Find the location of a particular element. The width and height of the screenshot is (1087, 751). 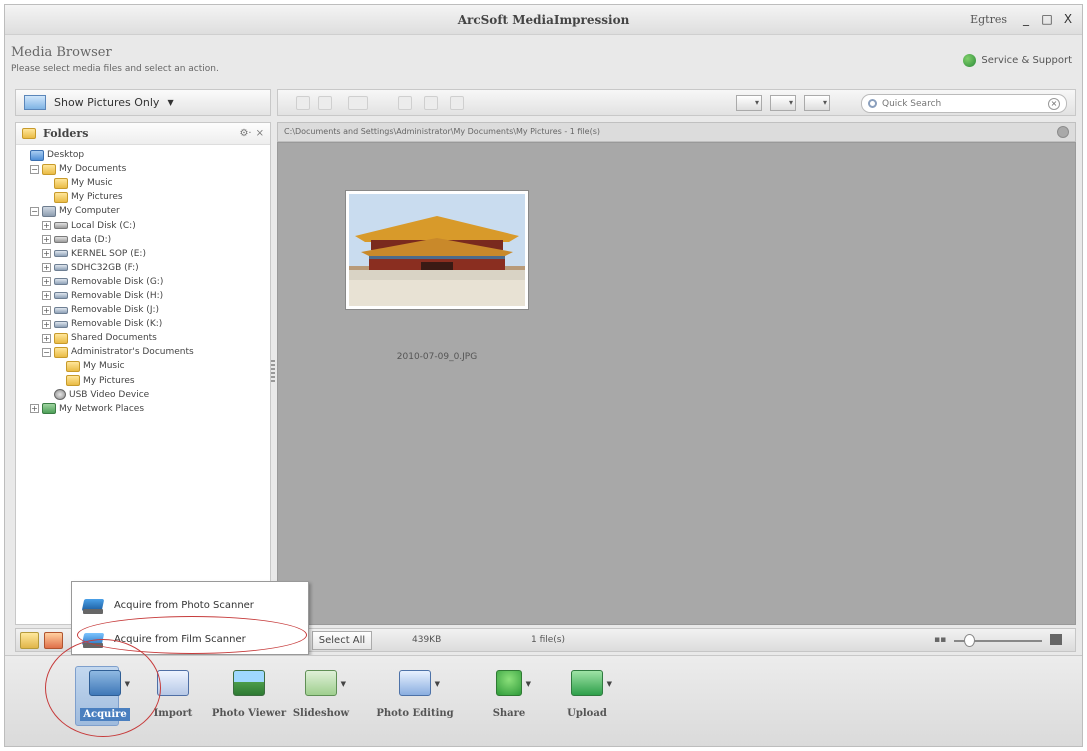

computer-icon is located at coordinates (49, 211).